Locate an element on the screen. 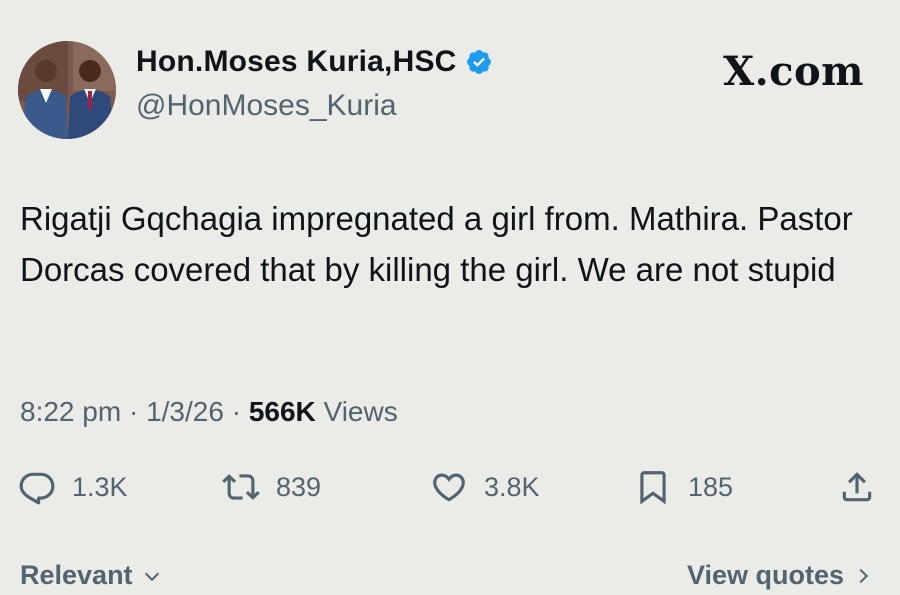 This screenshot has width=900, height=595. display-name: Hon.Moses Kuria,HSC is located at coordinates (314, 62).